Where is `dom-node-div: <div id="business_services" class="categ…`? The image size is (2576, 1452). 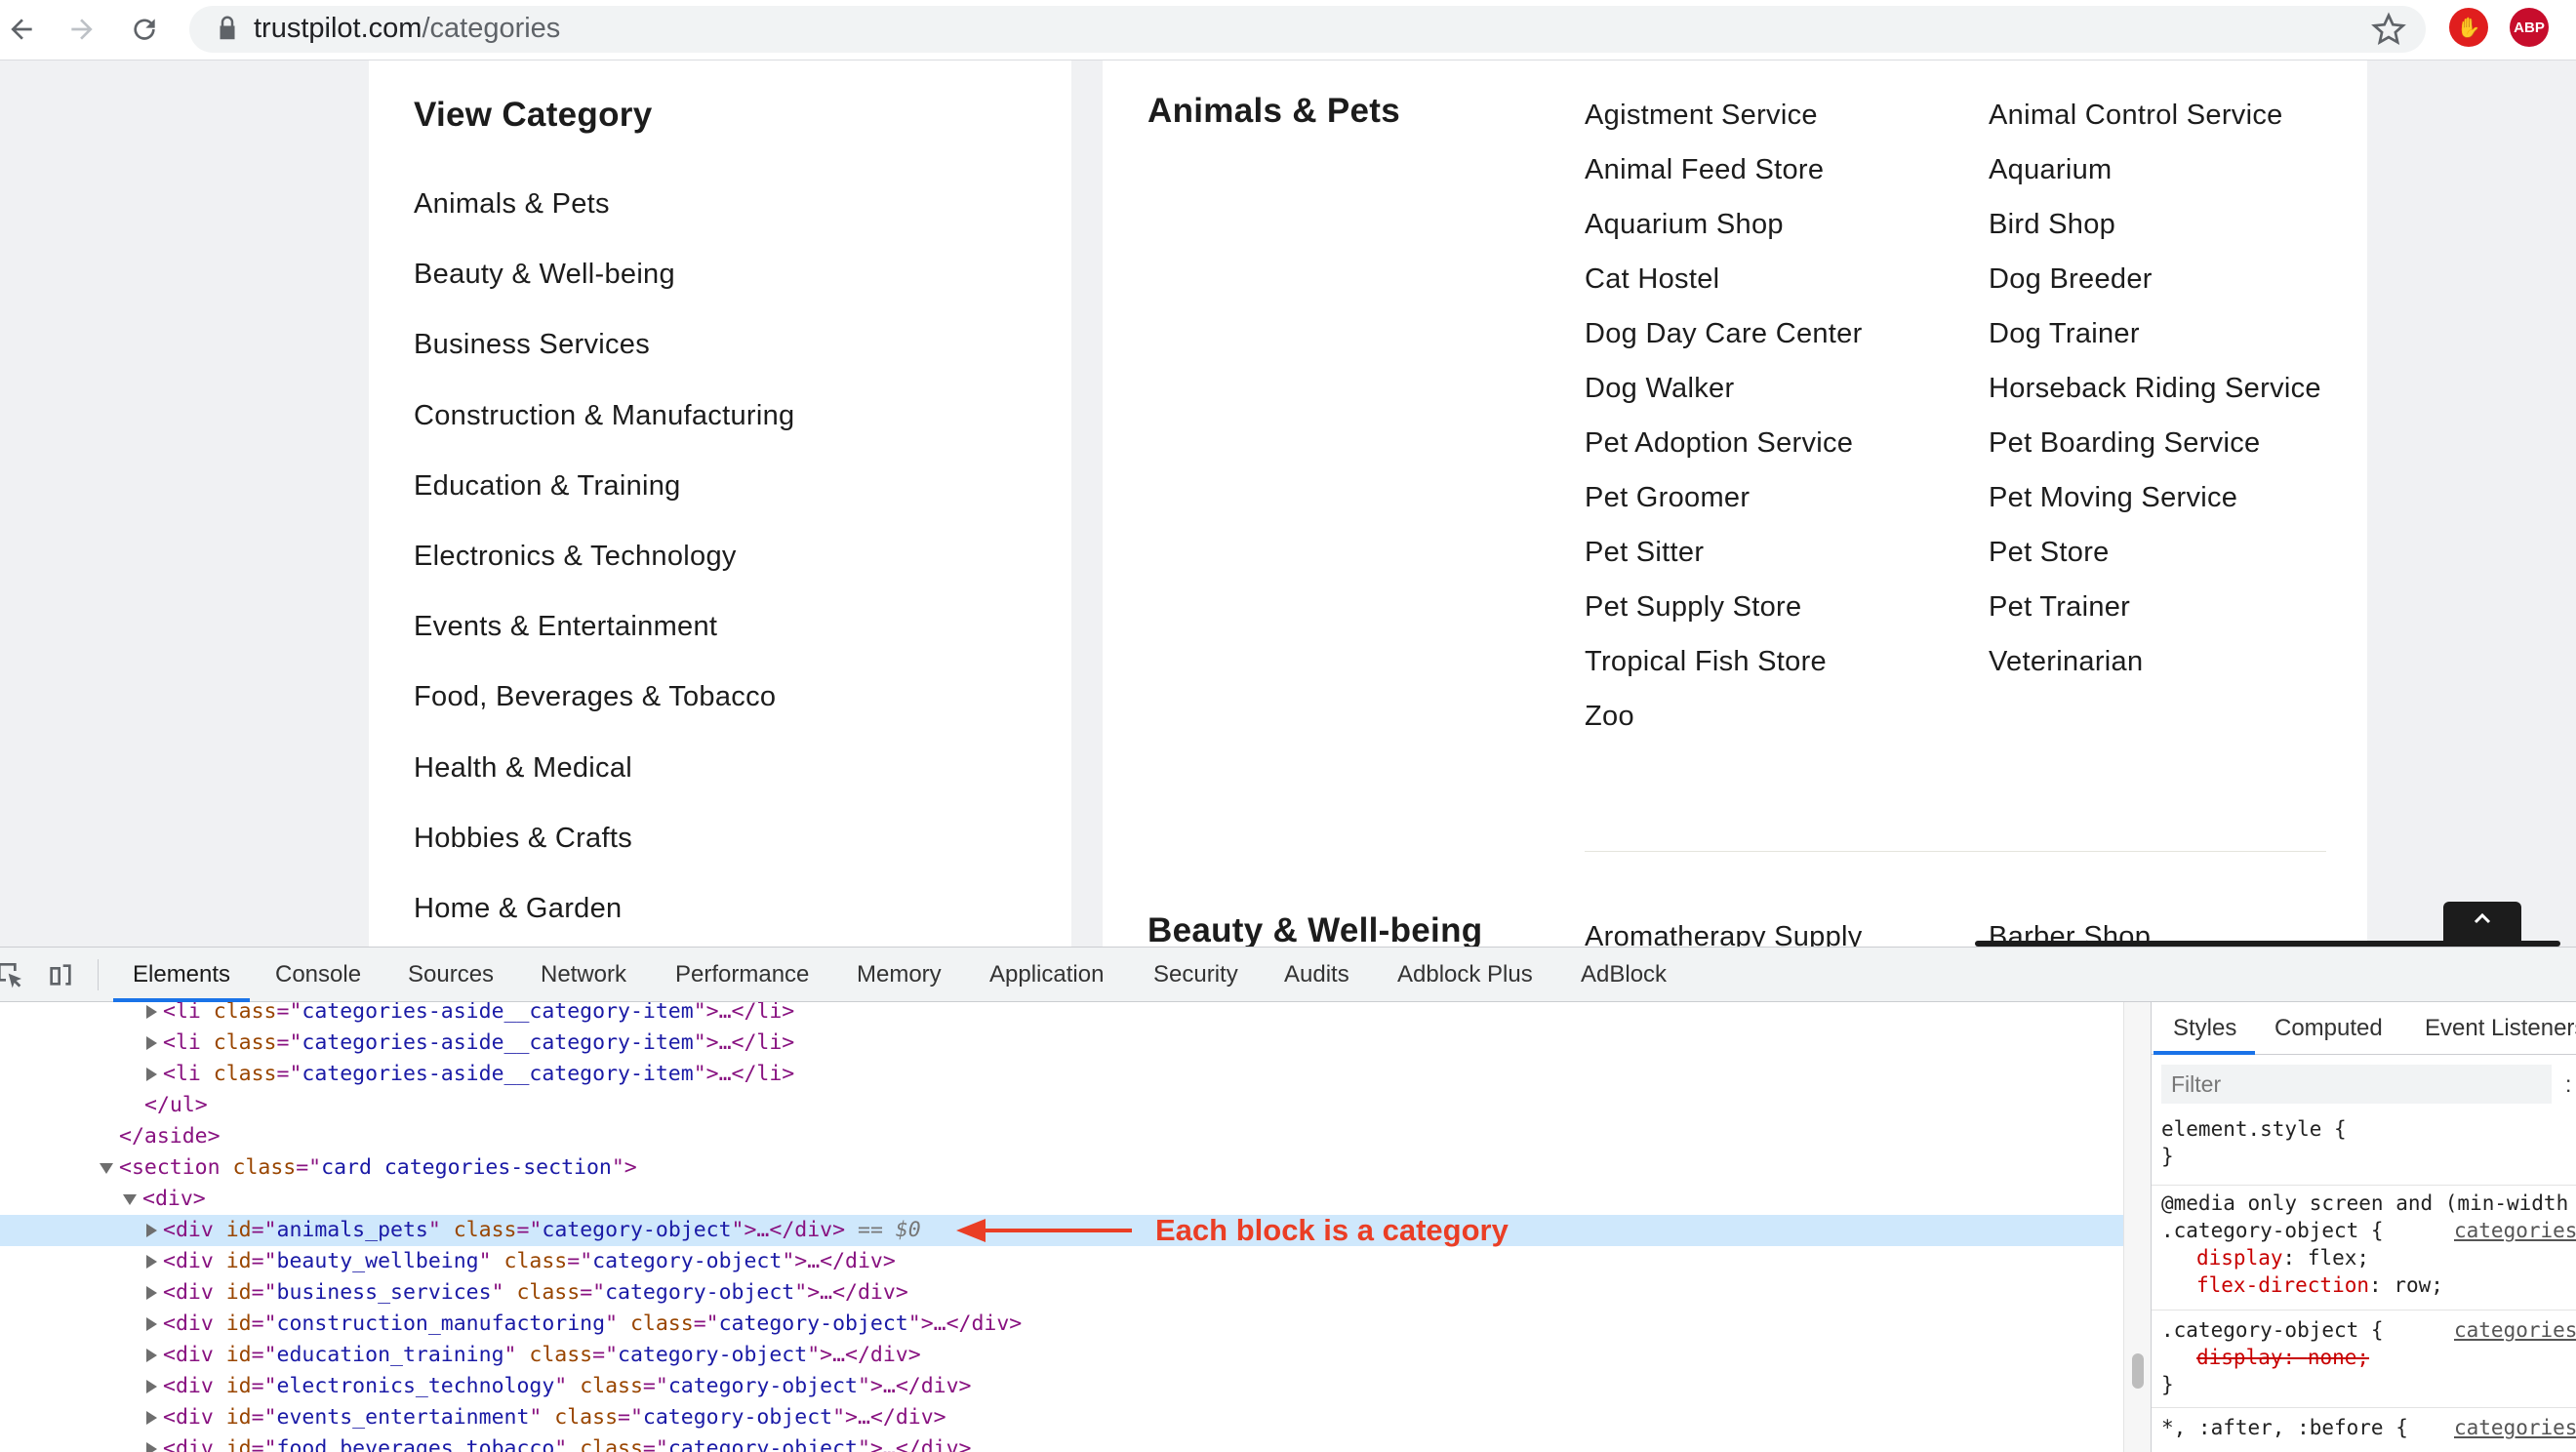 dom-node-div: <div id="business_services" class="categ… is located at coordinates (1061, 1293).